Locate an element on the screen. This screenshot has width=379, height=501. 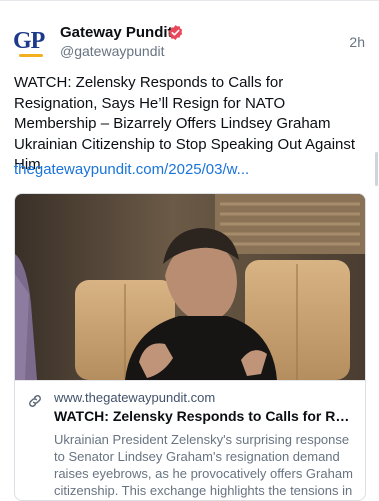
avatar-logo-text: GP is located at coordinates (29, 41).